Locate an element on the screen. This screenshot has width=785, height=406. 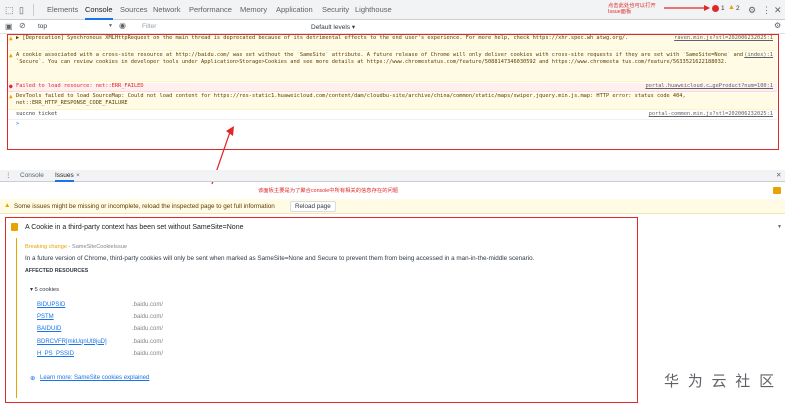
cookies-toggle: ▾ 5 cookies is located at coordinates (44, 290).